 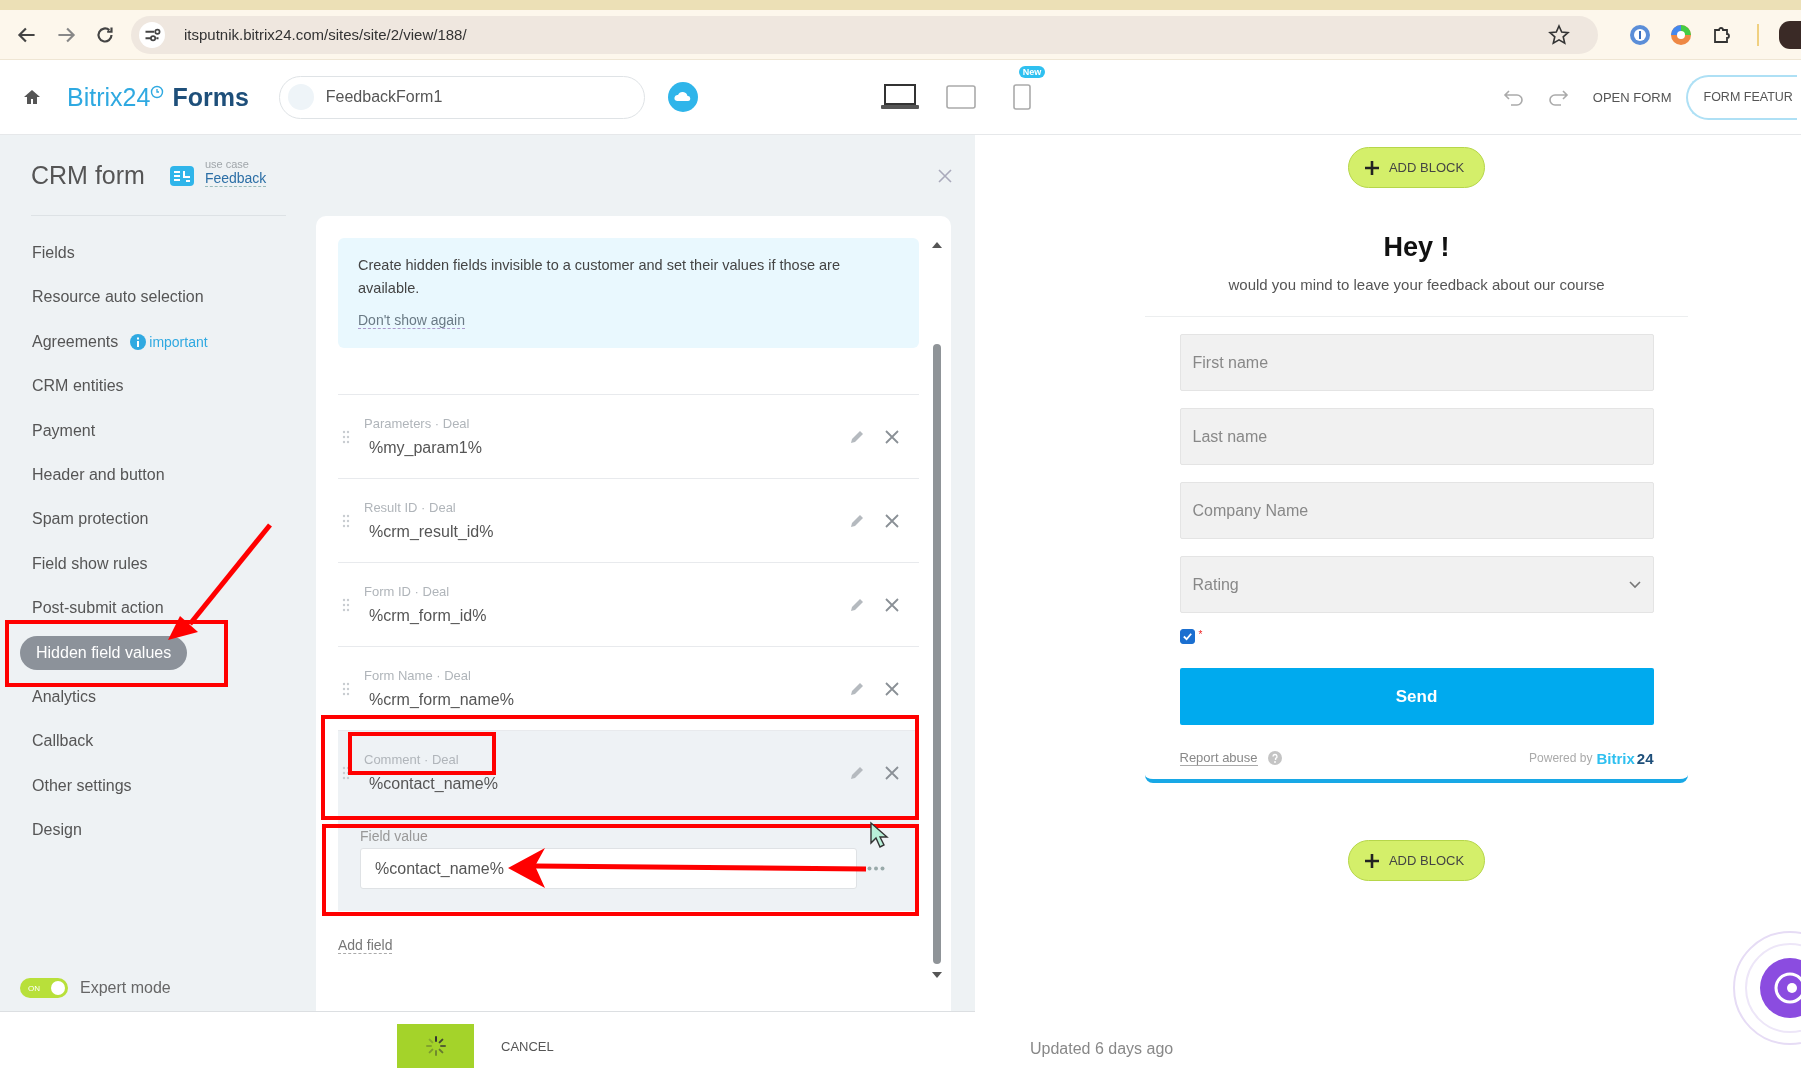 What do you see at coordinates (1741, 97) in the screenshot?
I see `form-features-button: FORM FEATUR` at bounding box center [1741, 97].